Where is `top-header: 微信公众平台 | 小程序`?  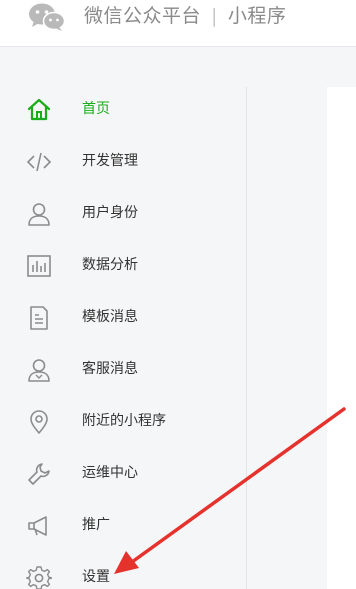
top-header: 微信公众平台 | 小程序 is located at coordinates (178, 23).